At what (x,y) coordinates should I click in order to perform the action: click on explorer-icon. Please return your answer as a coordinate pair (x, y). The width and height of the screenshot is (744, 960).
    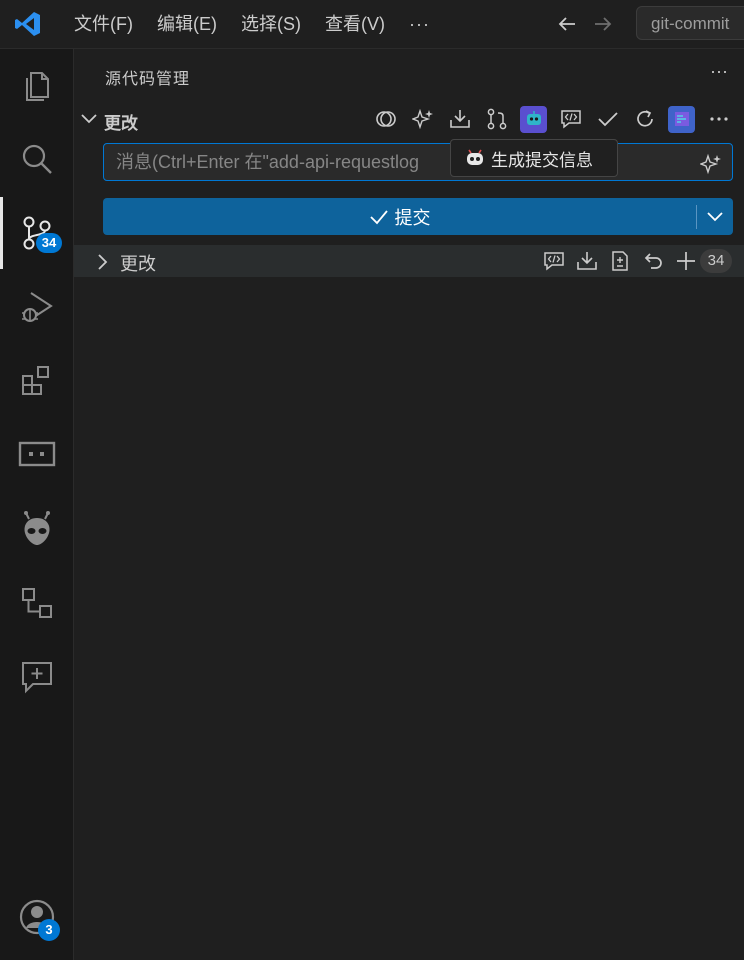
    Looking at the image, I should click on (37, 85).